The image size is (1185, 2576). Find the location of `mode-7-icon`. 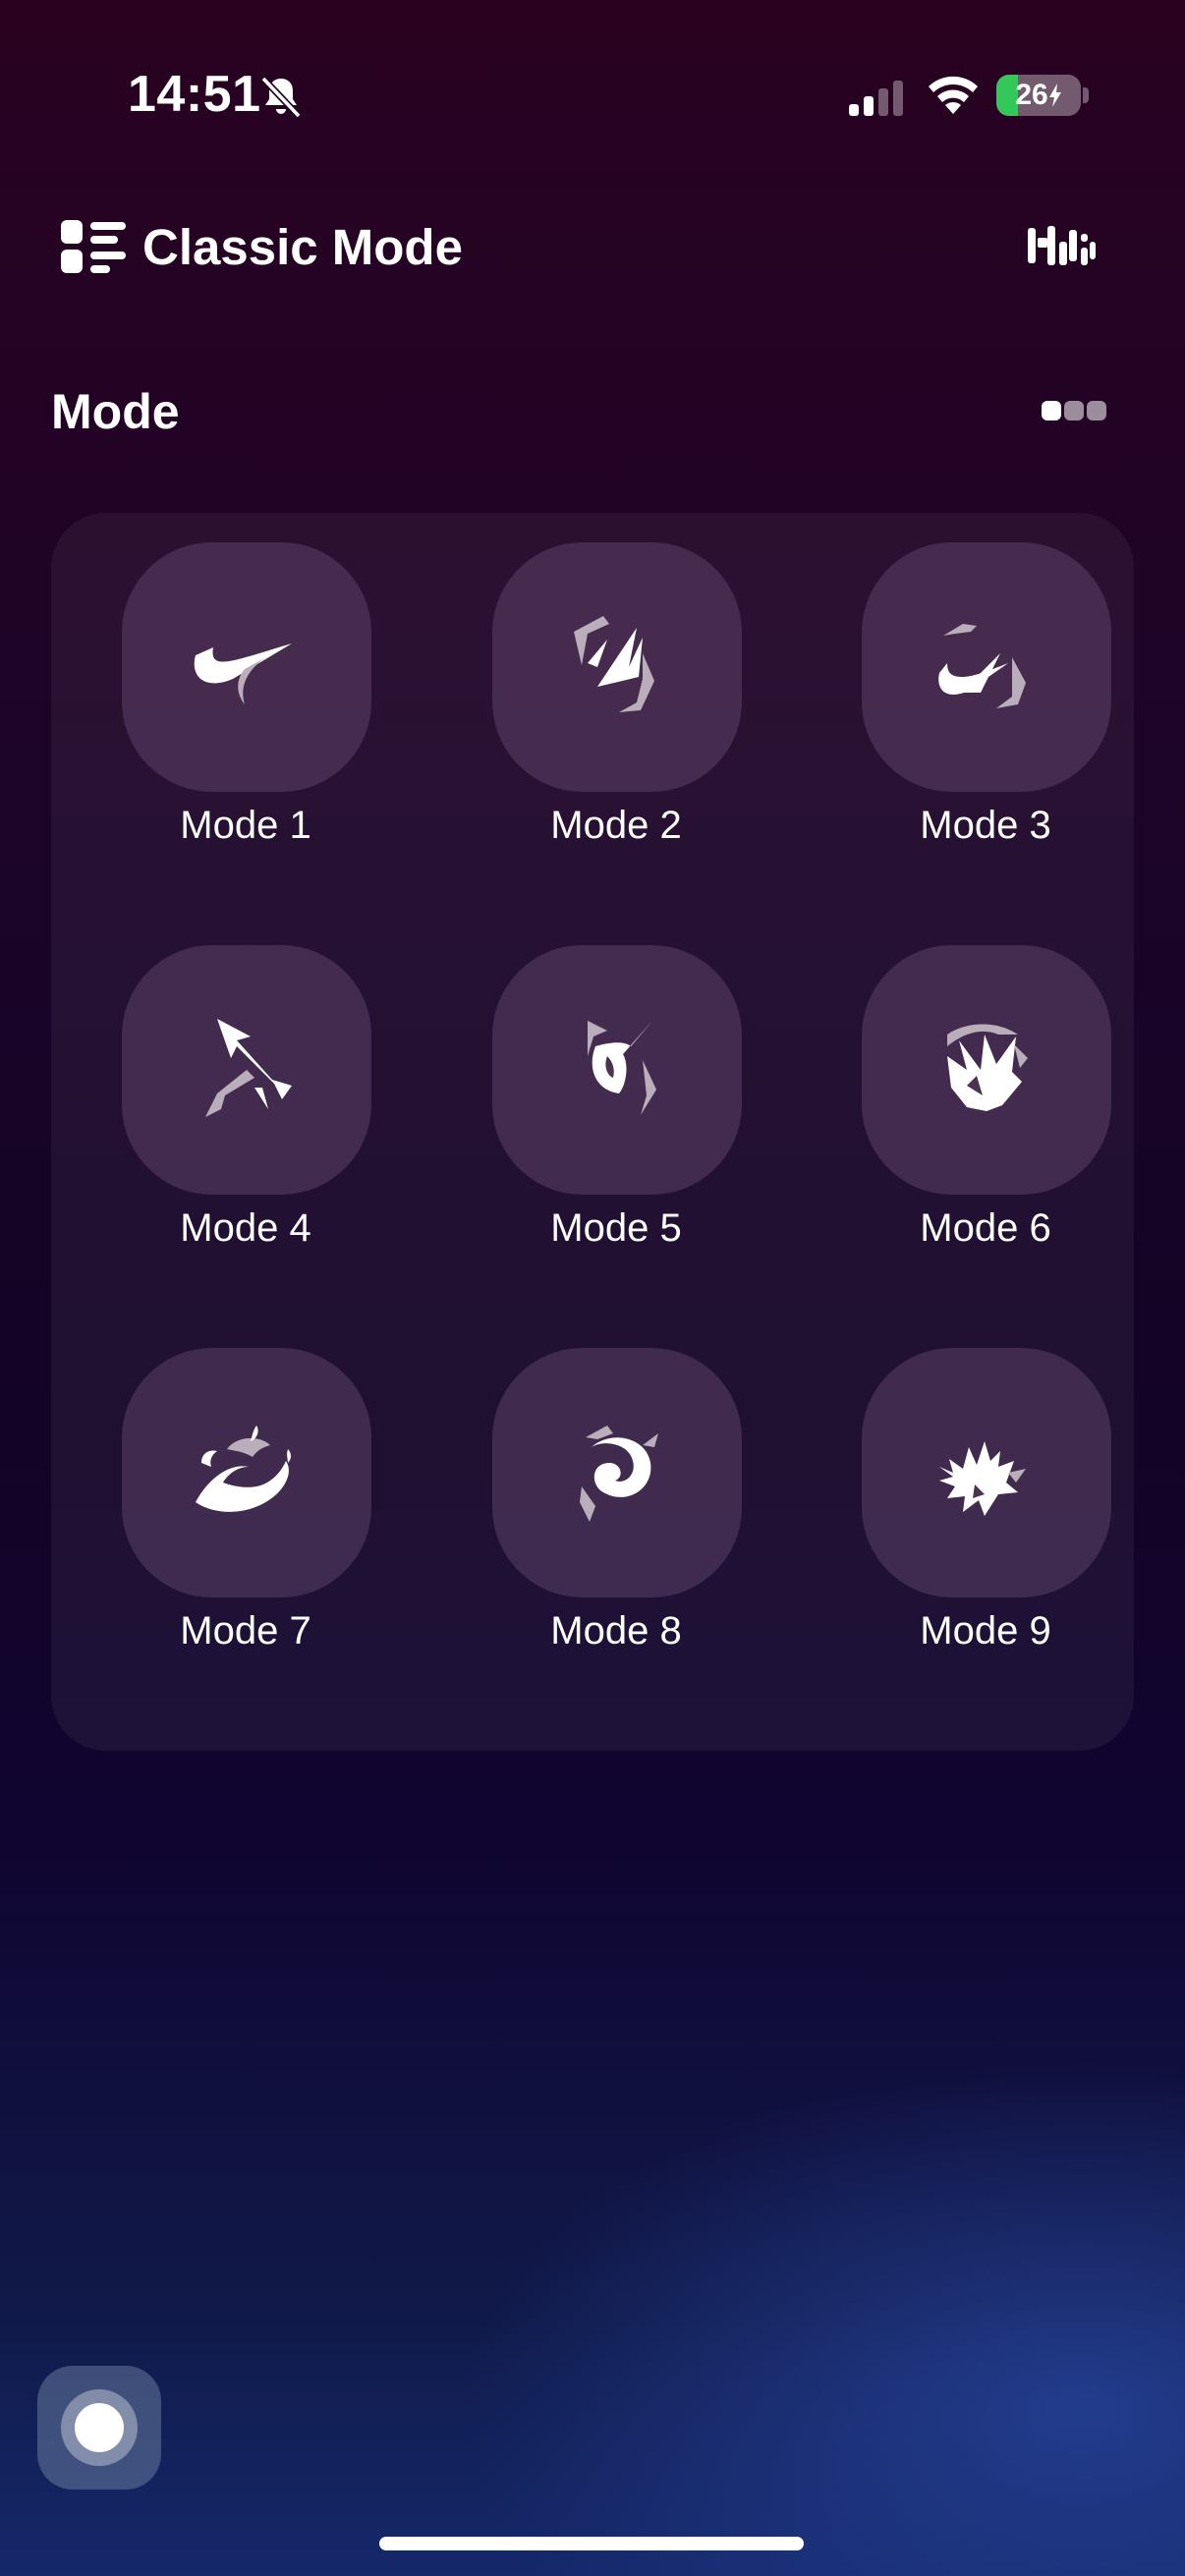

mode-7-icon is located at coordinates (244, 1469).